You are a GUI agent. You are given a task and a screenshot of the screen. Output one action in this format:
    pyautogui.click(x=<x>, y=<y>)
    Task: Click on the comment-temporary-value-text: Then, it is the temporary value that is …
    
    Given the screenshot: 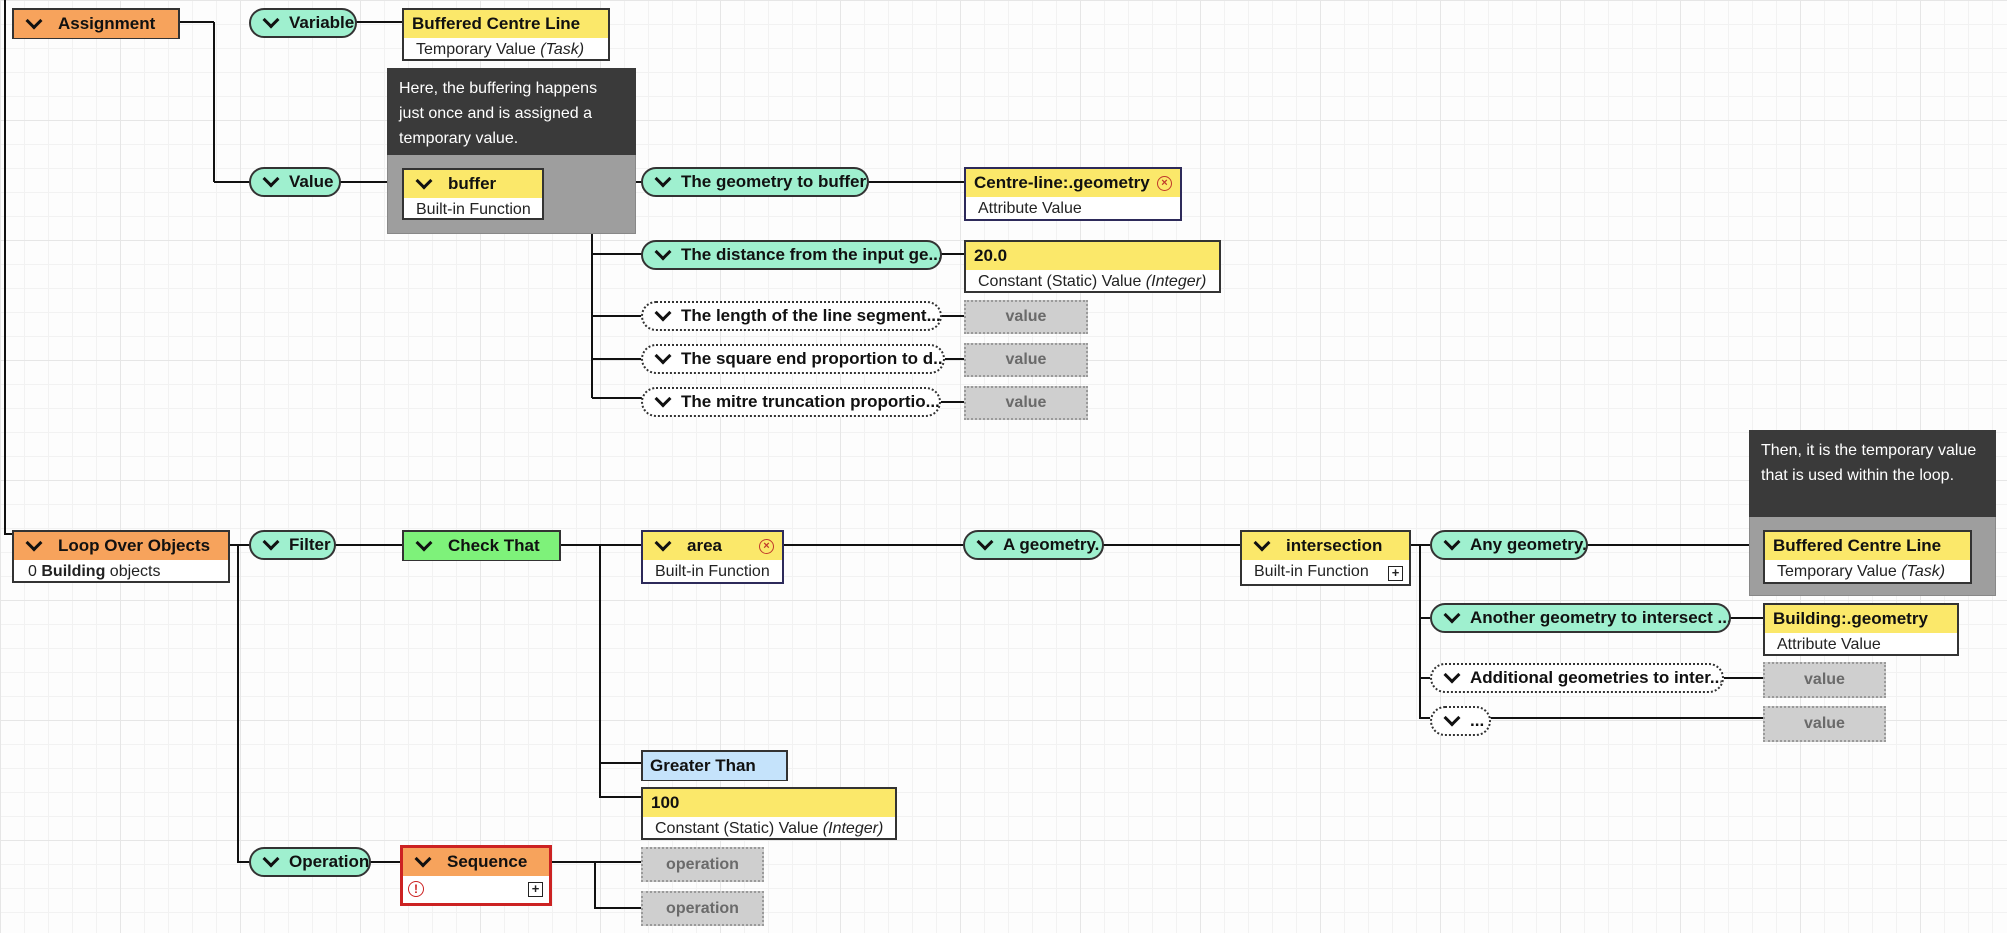 What is the action you would take?
    pyautogui.click(x=1869, y=463)
    